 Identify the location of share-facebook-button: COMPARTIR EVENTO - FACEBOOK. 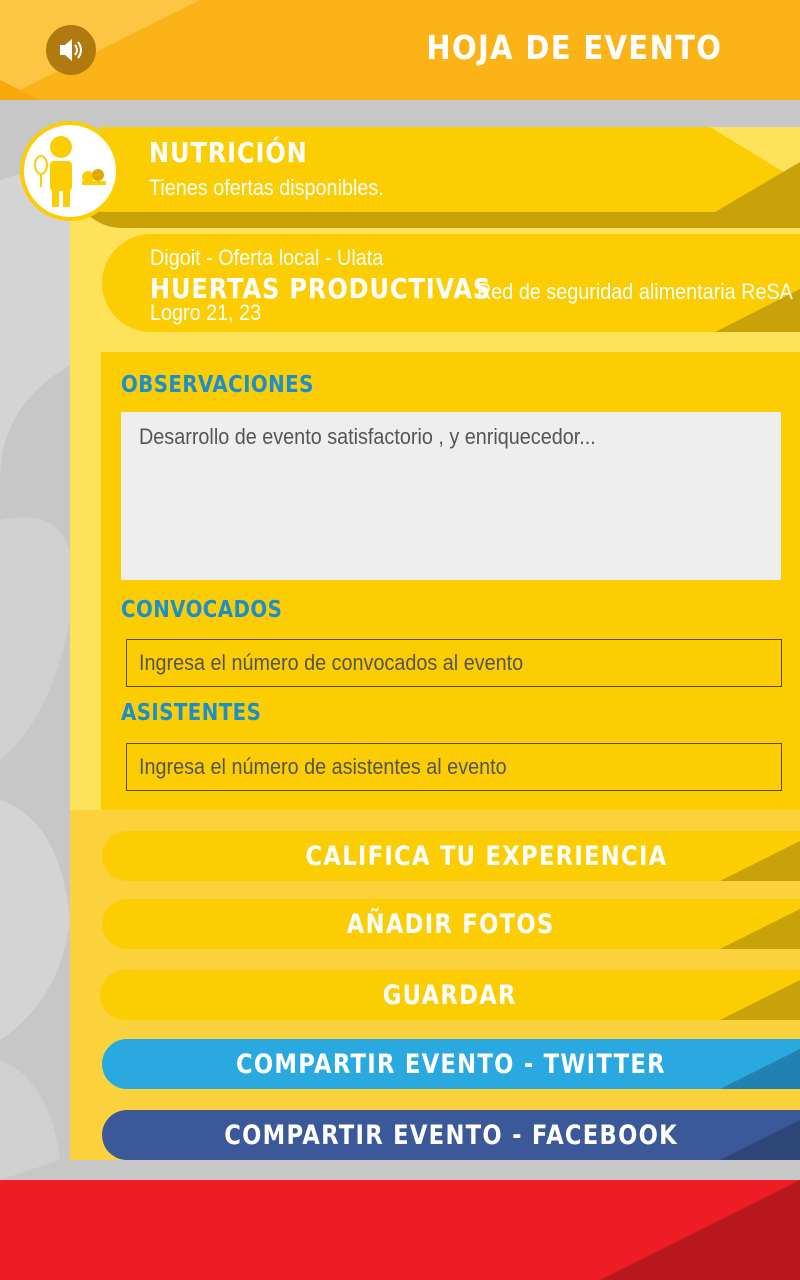
(451, 1135).